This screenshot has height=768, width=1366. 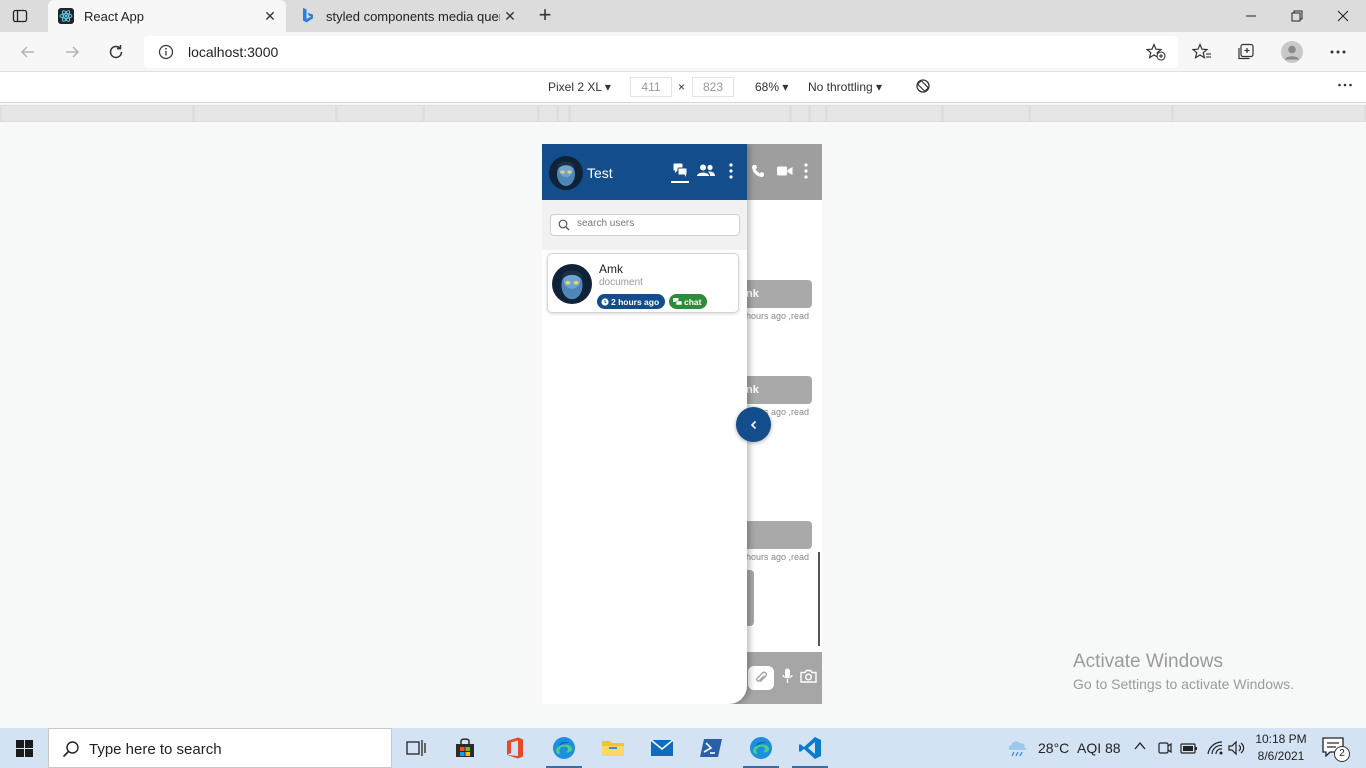 What do you see at coordinates (652, 223) in the screenshot?
I see `search-input` at bounding box center [652, 223].